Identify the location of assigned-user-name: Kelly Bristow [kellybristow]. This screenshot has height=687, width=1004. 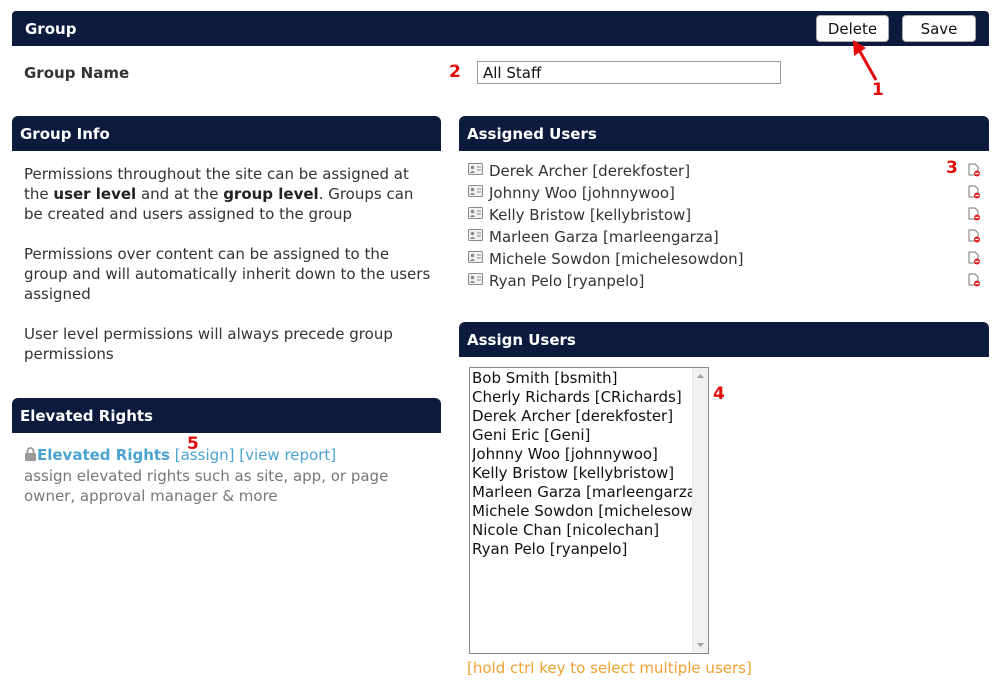
(590, 215).